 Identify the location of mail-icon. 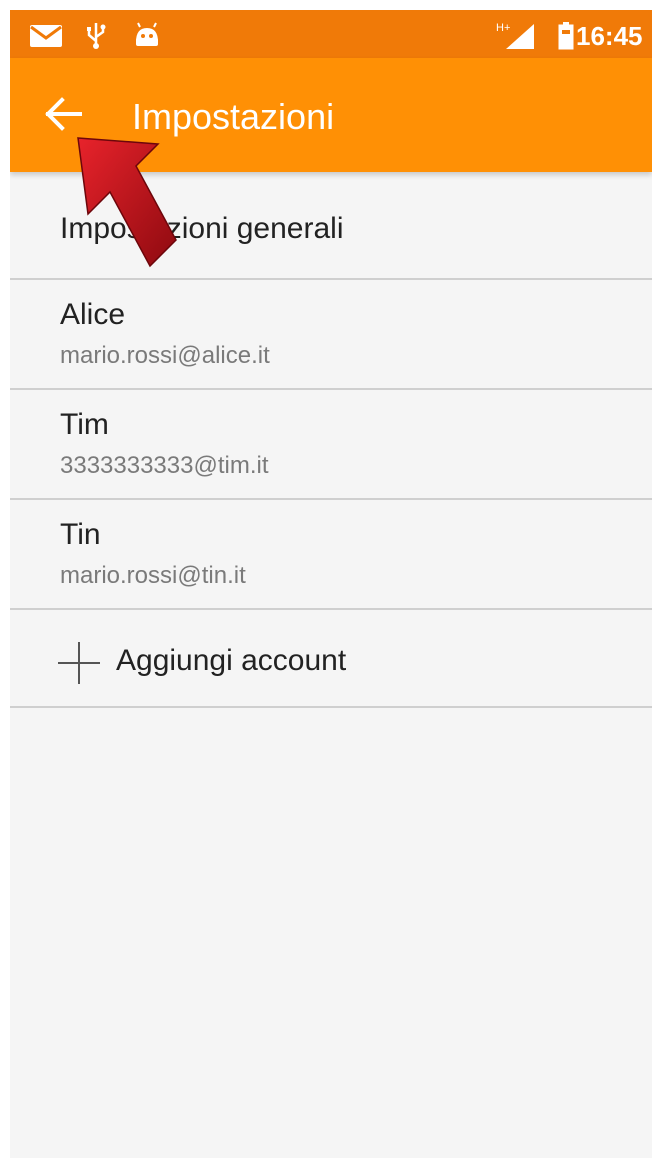
(46, 36).